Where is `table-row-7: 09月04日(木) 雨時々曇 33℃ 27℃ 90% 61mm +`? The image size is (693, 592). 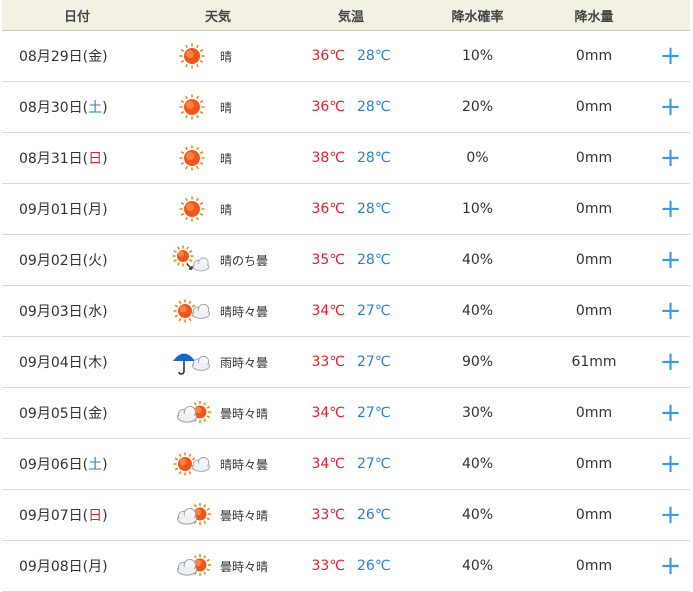 table-row-7: 09月04日(木) 雨時々曇 33℃ 27℃ 90% 61mm + is located at coordinates (346, 362).